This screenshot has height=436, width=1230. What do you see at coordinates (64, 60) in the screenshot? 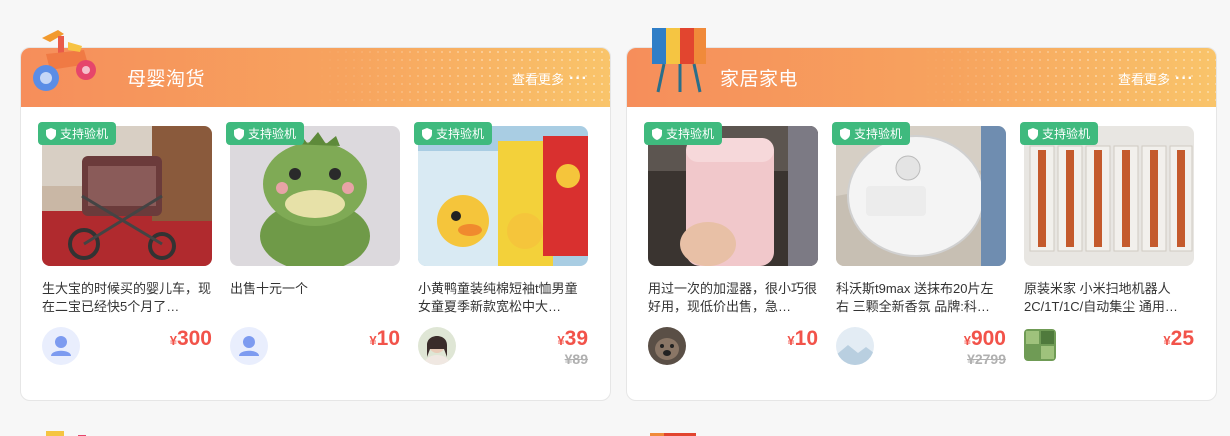
I see `tricycle-toy-icon` at bounding box center [64, 60].